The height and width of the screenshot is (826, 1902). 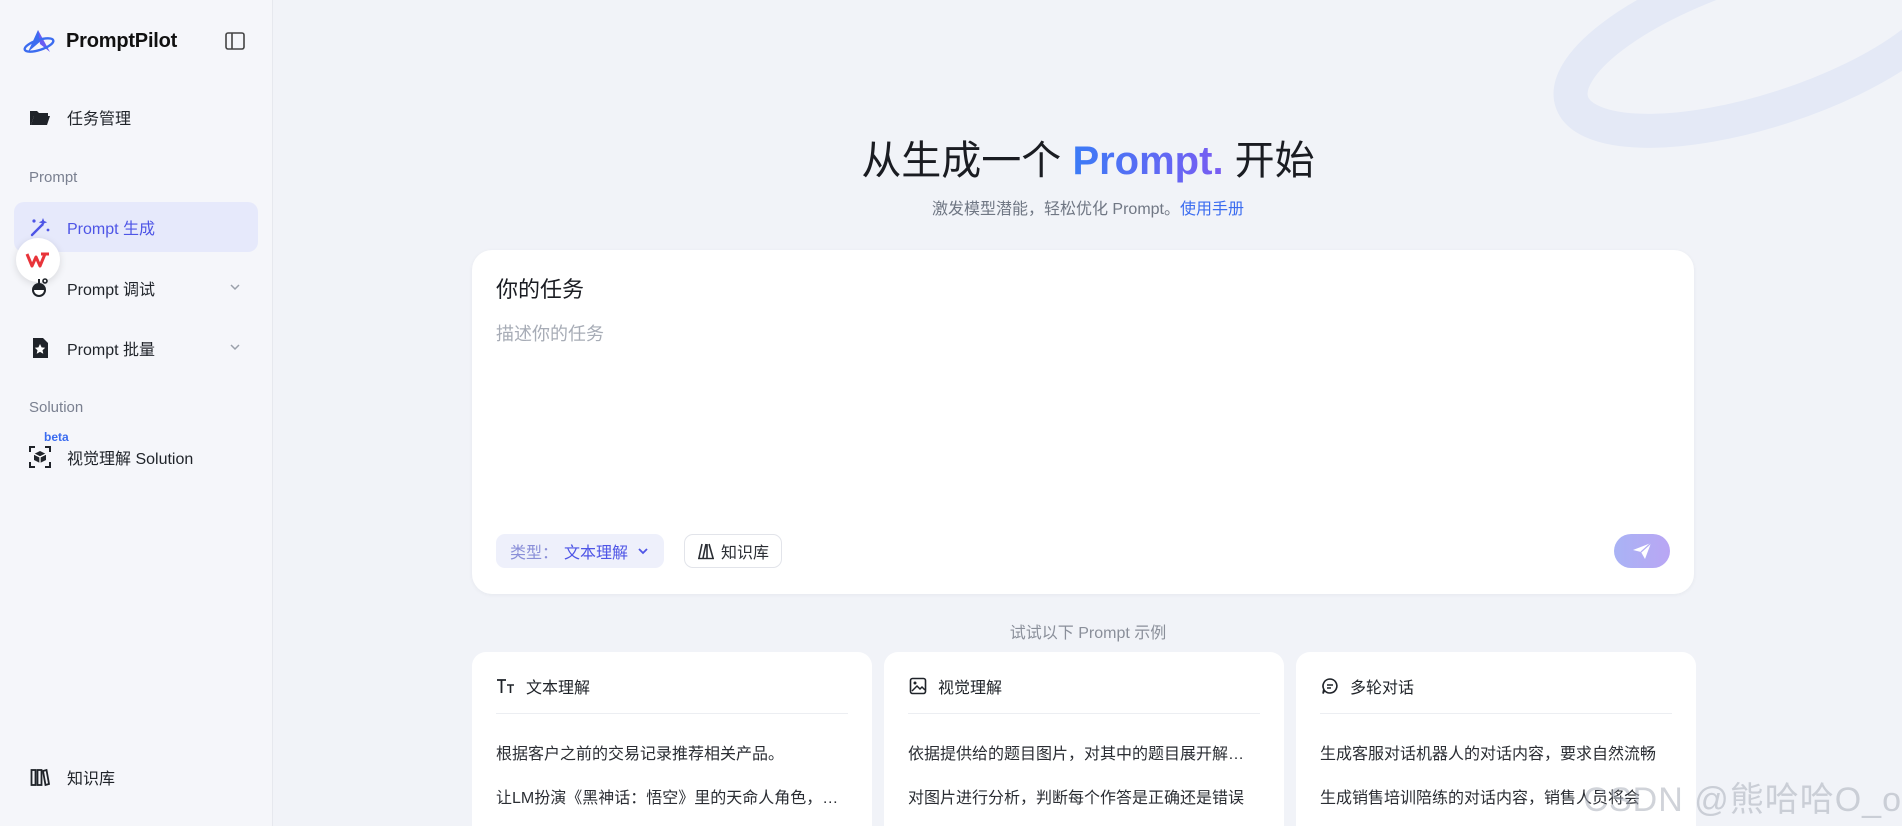 I want to click on sidebar-item-vision-solution: 视觉理解 Solution, so click(x=136, y=457).